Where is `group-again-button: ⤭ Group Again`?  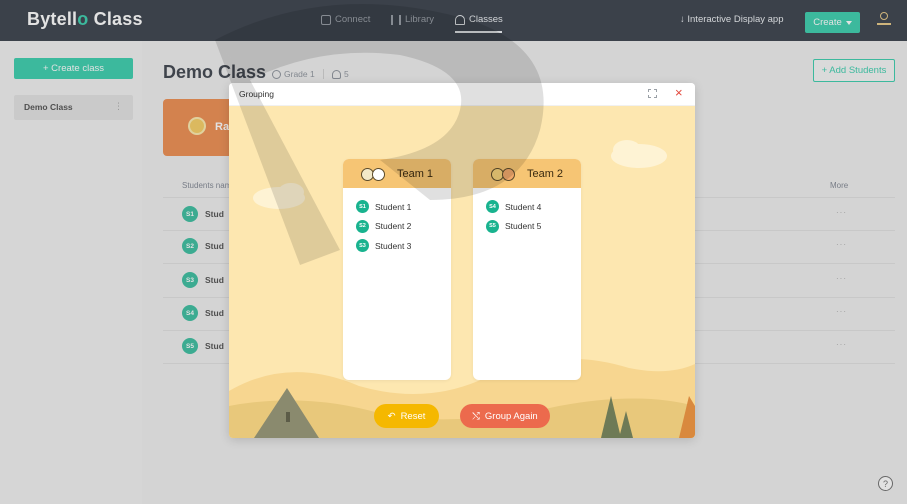
group-again-button: ⤭ Group Again is located at coordinates (505, 416).